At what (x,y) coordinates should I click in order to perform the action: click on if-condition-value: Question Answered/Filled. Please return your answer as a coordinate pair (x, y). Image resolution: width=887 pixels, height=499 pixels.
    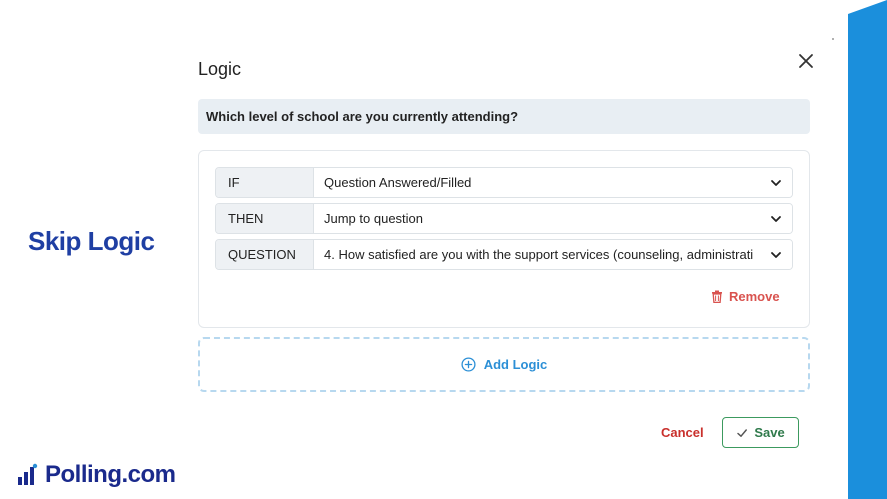
    Looking at the image, I should click on (398, 182).